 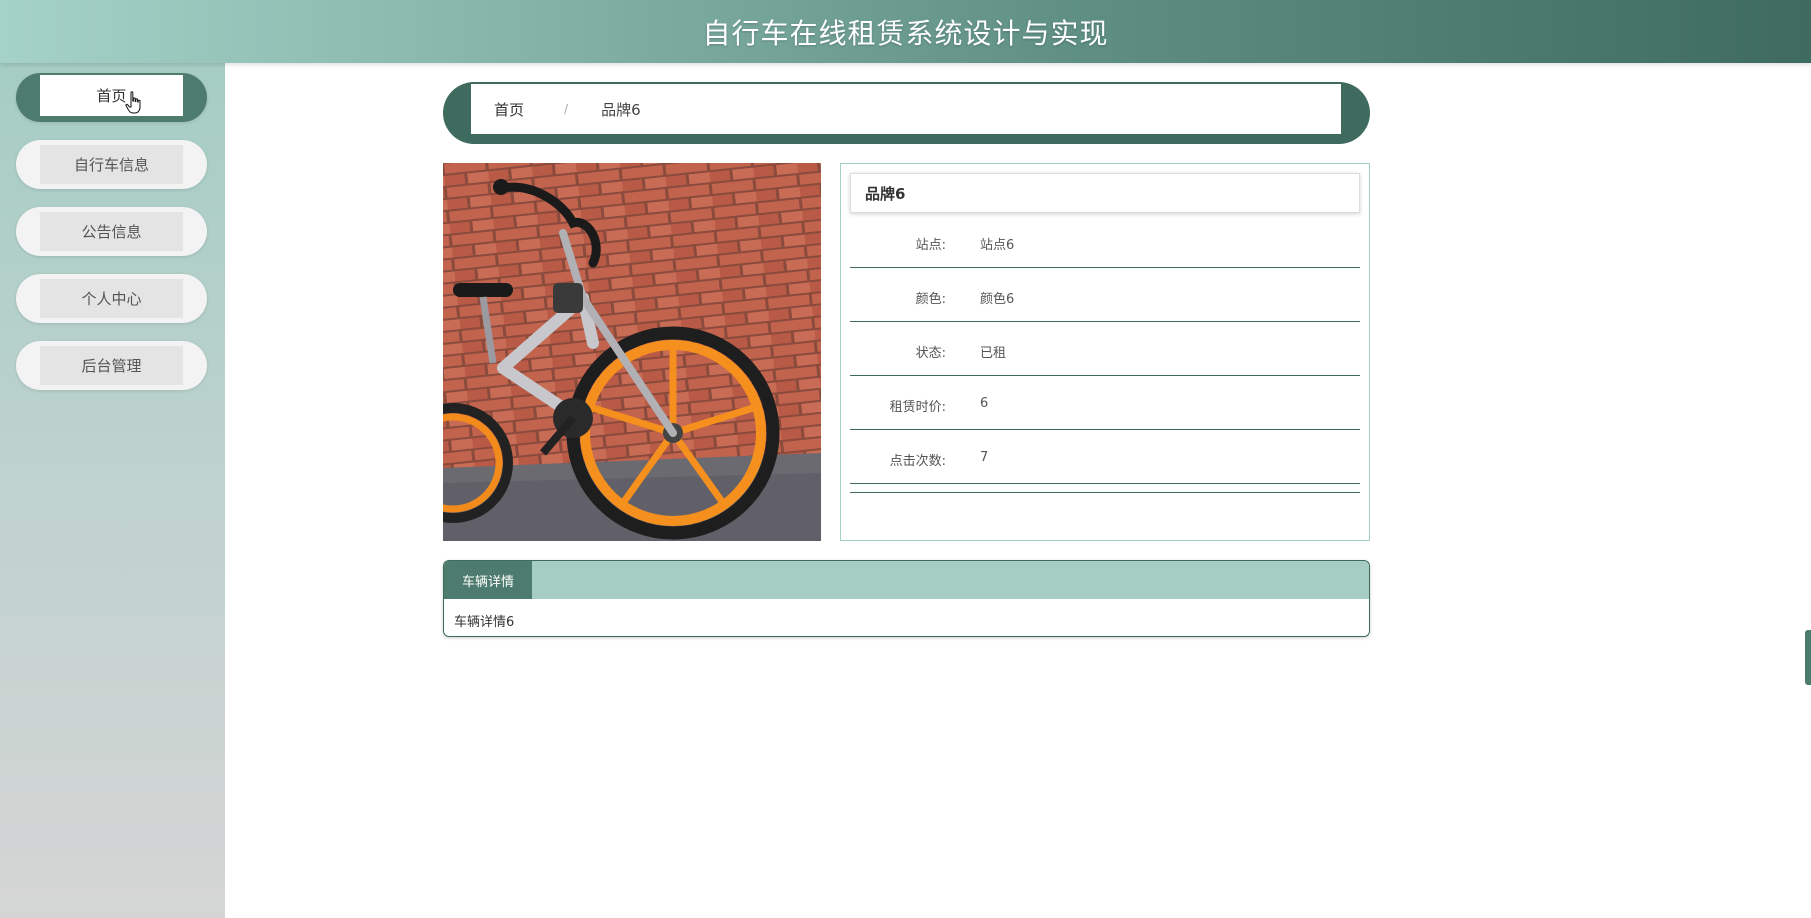 What do you see at coordinates (993, 353) in the screenshot?
I see `detail-value: 已租` at bounding box center [993, 353].